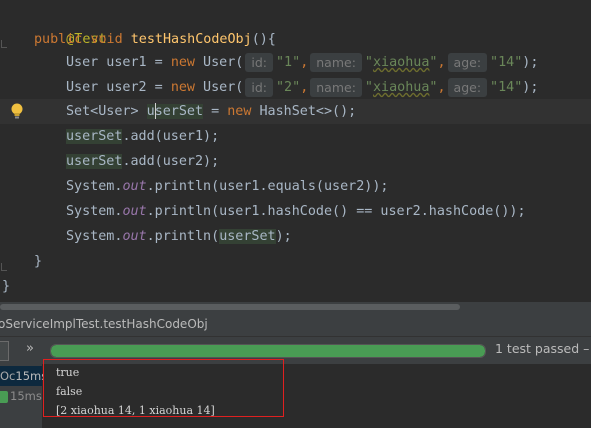 This screenshot has height=428, width=591. Describe the element at coordinates (211, 111) in the screenshot. I see `code-line-set-decl: Set<User> userSet = new HashSet<>();` at that location.